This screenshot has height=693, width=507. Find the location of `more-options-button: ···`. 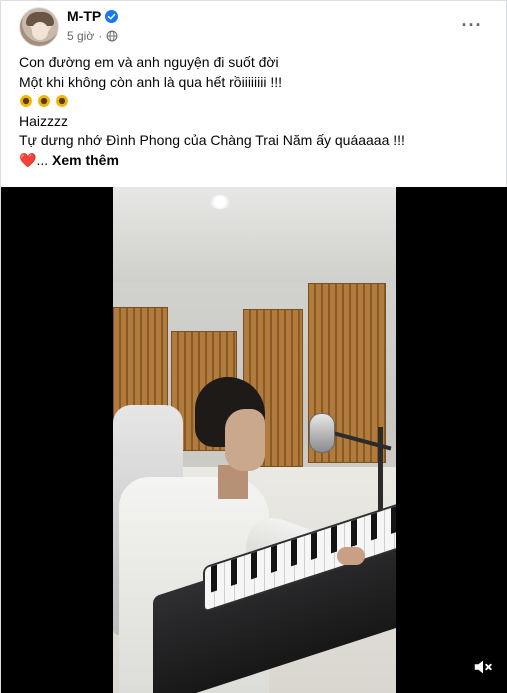

more-options-button: ··· is located at coordinates (472, 25).